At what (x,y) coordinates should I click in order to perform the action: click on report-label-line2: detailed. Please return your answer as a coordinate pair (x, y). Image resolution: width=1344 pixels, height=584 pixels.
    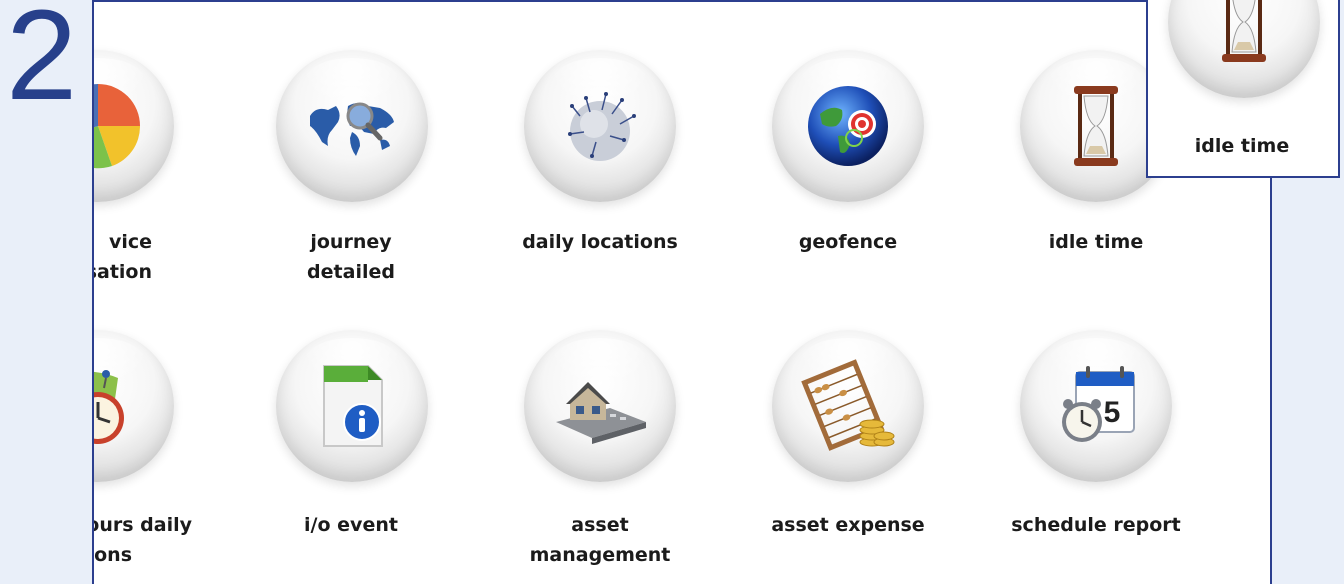
    Looking at the image, I should click on (351, 272).